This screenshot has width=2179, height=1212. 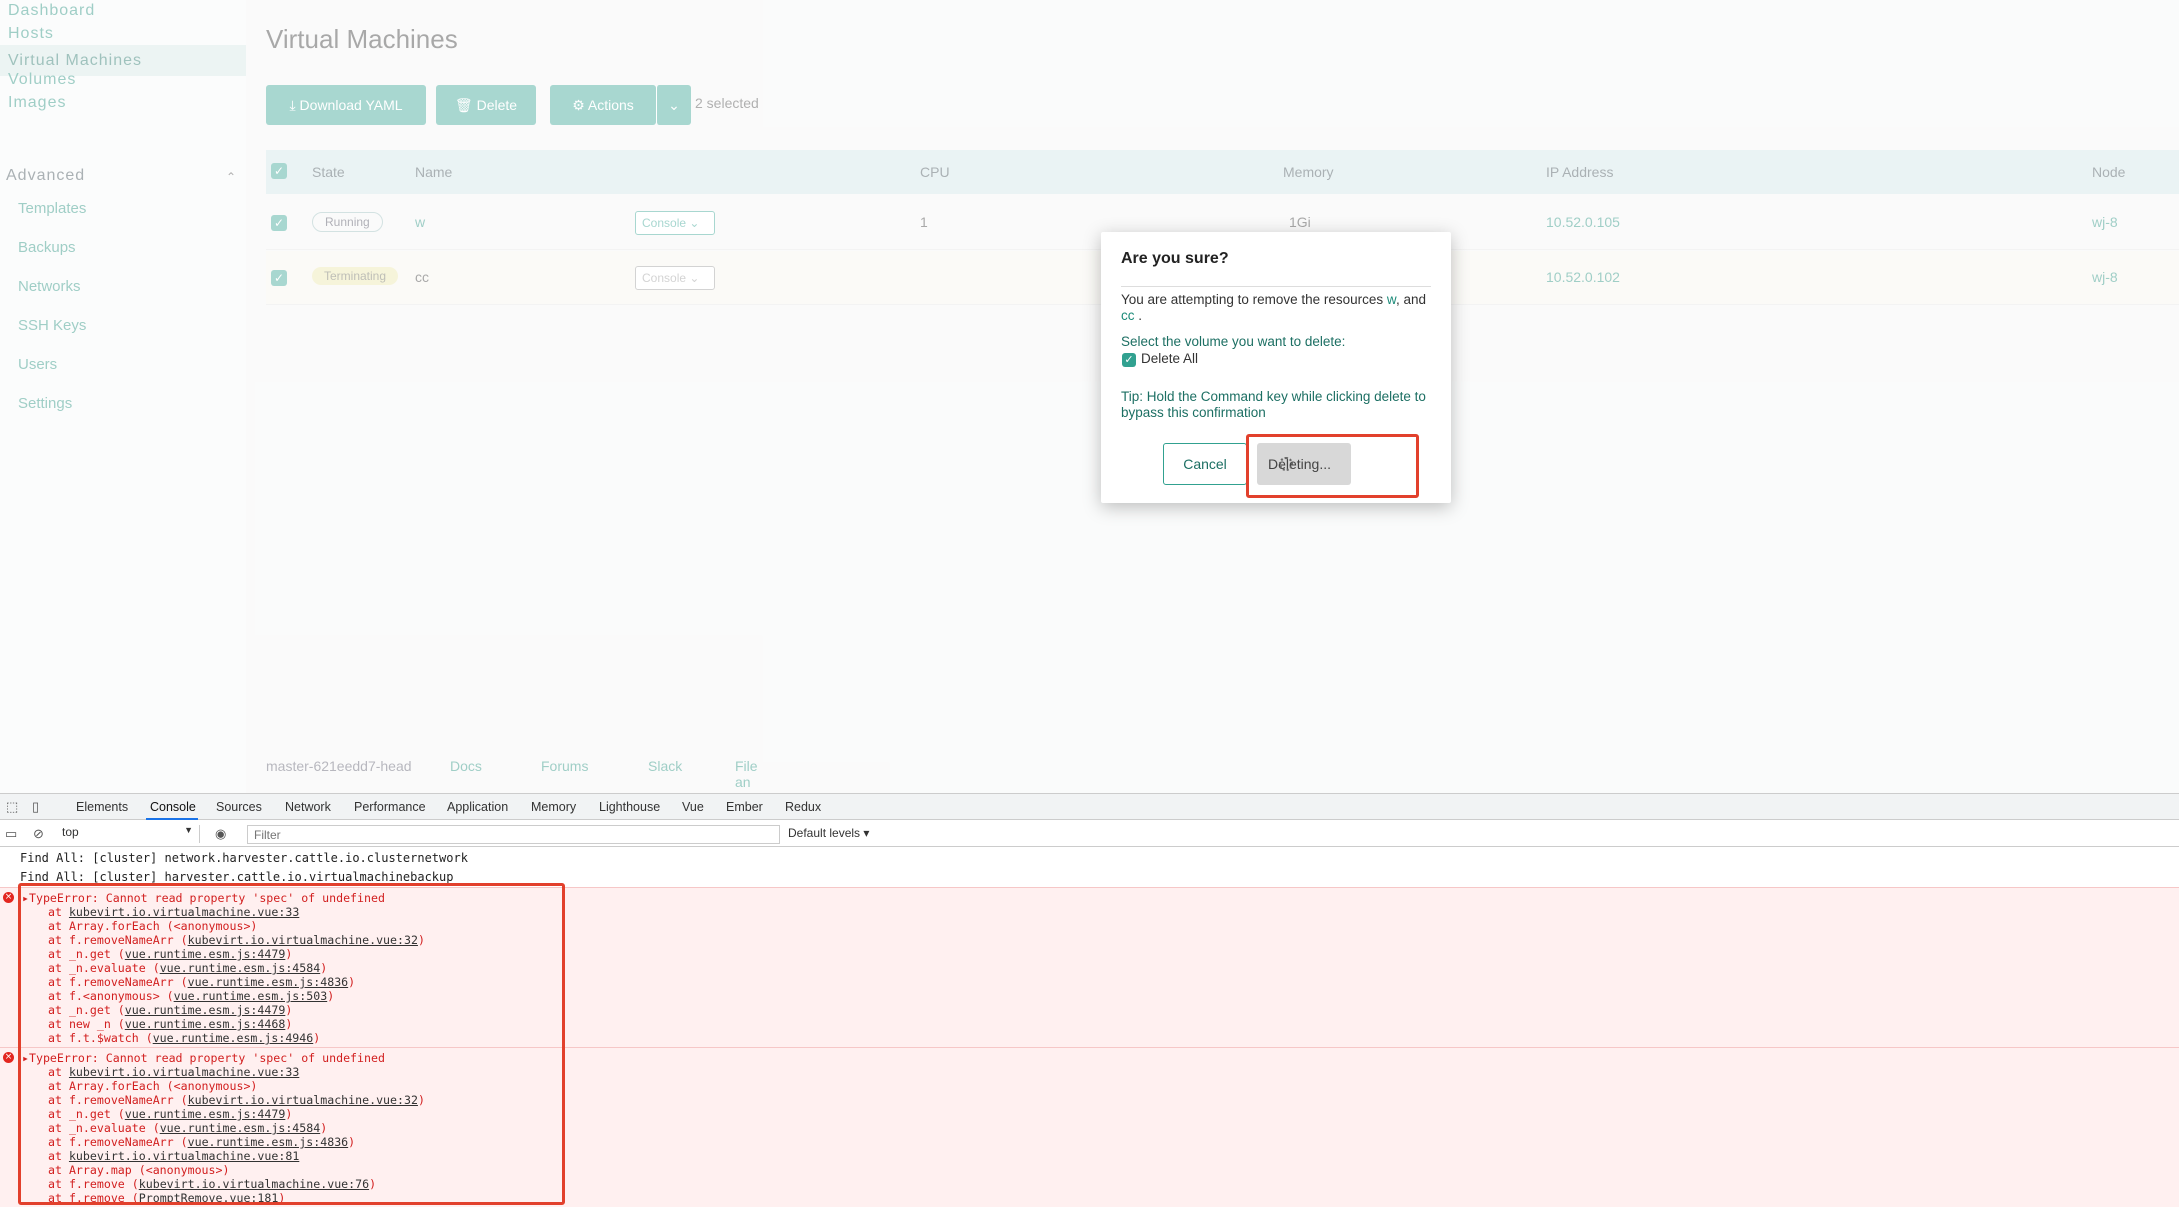 I want to click on tab-lighthouse: Lighthouse, so click(x=629, y=807).